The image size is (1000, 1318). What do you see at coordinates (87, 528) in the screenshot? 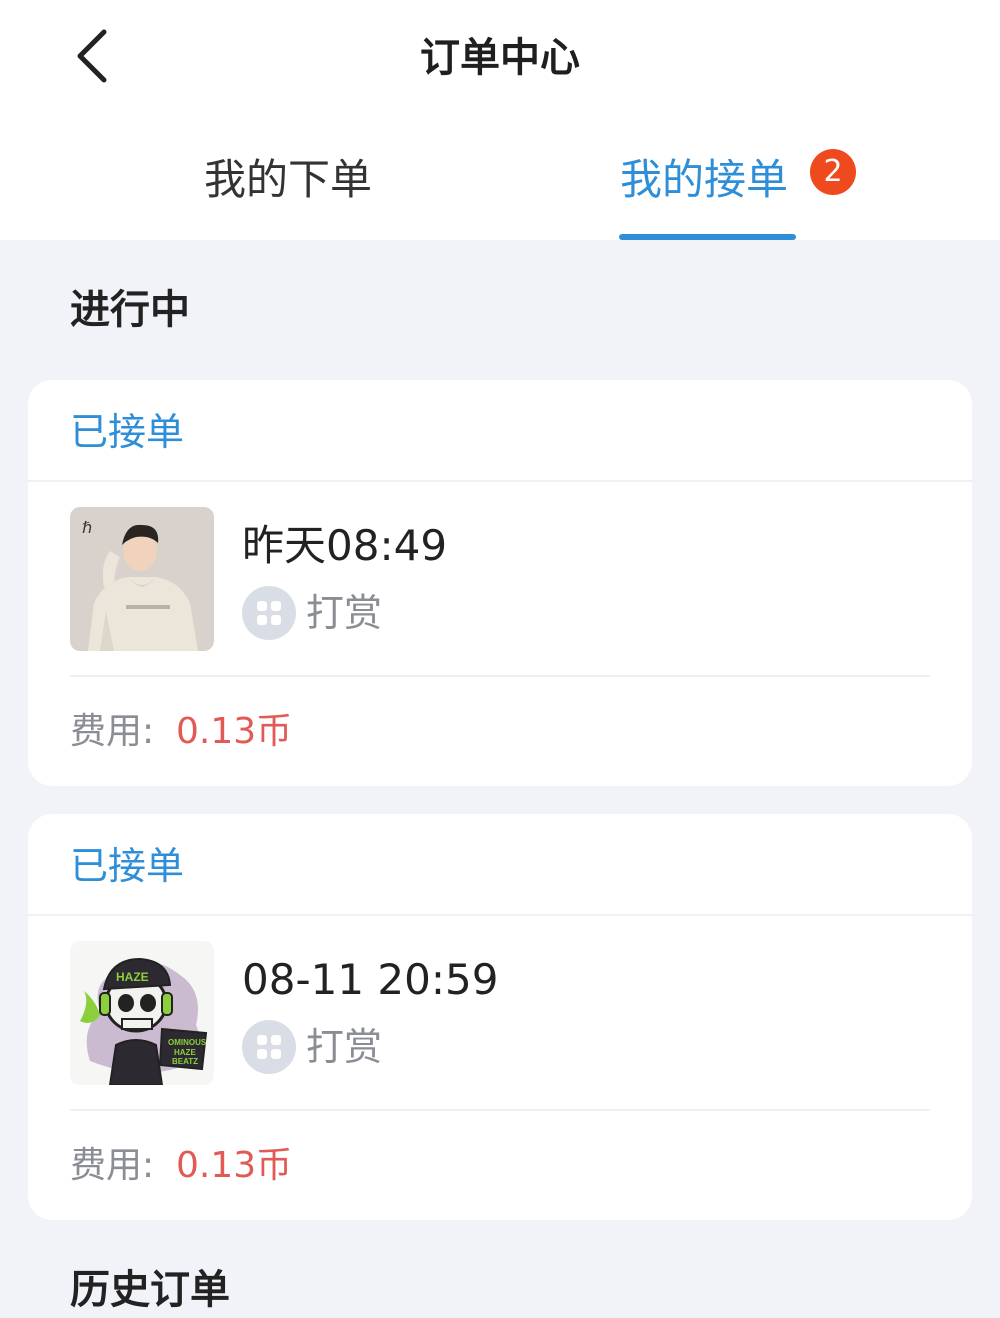
I see `svg-text: ℏ` at bounding box center [87, 528].